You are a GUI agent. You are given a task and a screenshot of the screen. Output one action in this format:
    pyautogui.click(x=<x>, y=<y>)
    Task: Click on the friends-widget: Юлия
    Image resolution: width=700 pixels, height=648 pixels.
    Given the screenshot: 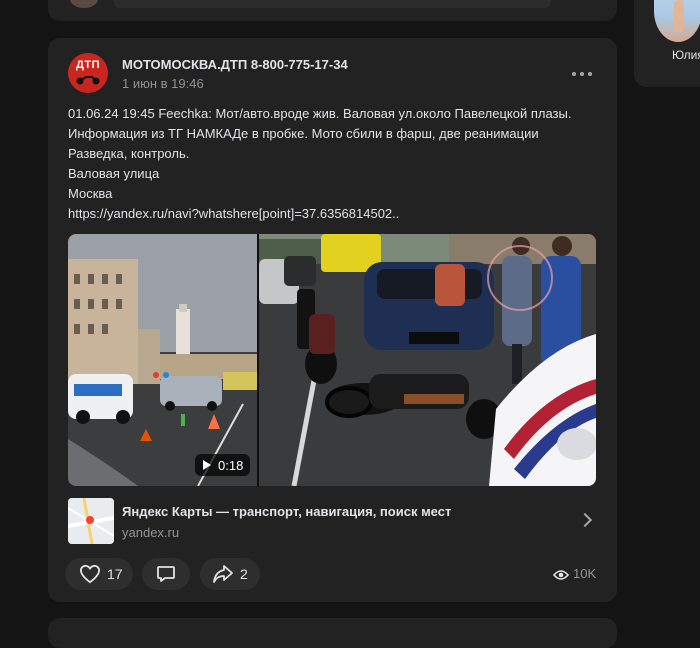 What is the action you would take?
    pyautogui.click(x=667, y=43)
    